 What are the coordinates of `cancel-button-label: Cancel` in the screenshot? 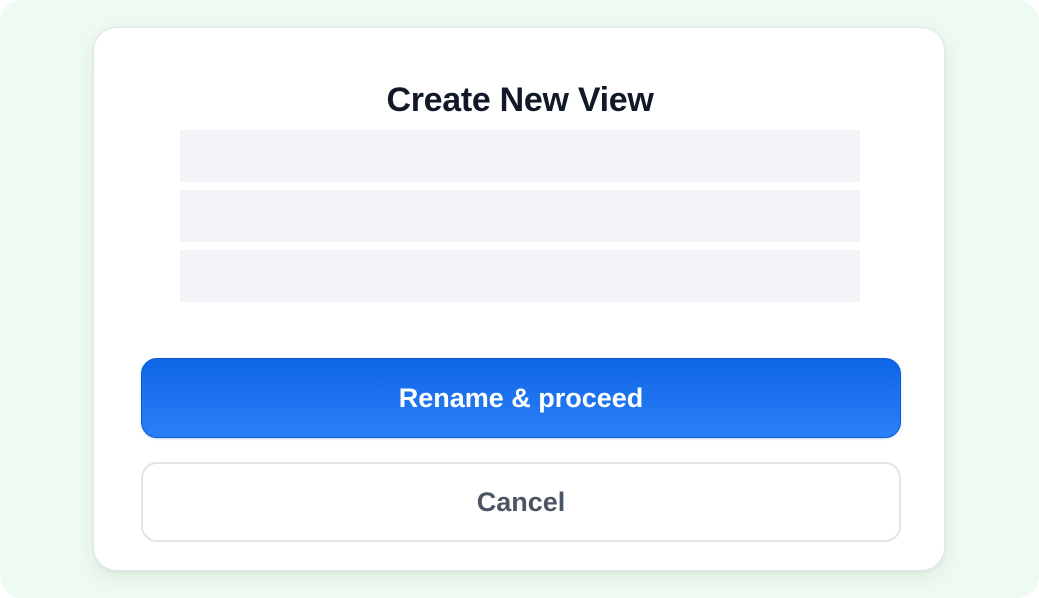 It's located at (521, 501).